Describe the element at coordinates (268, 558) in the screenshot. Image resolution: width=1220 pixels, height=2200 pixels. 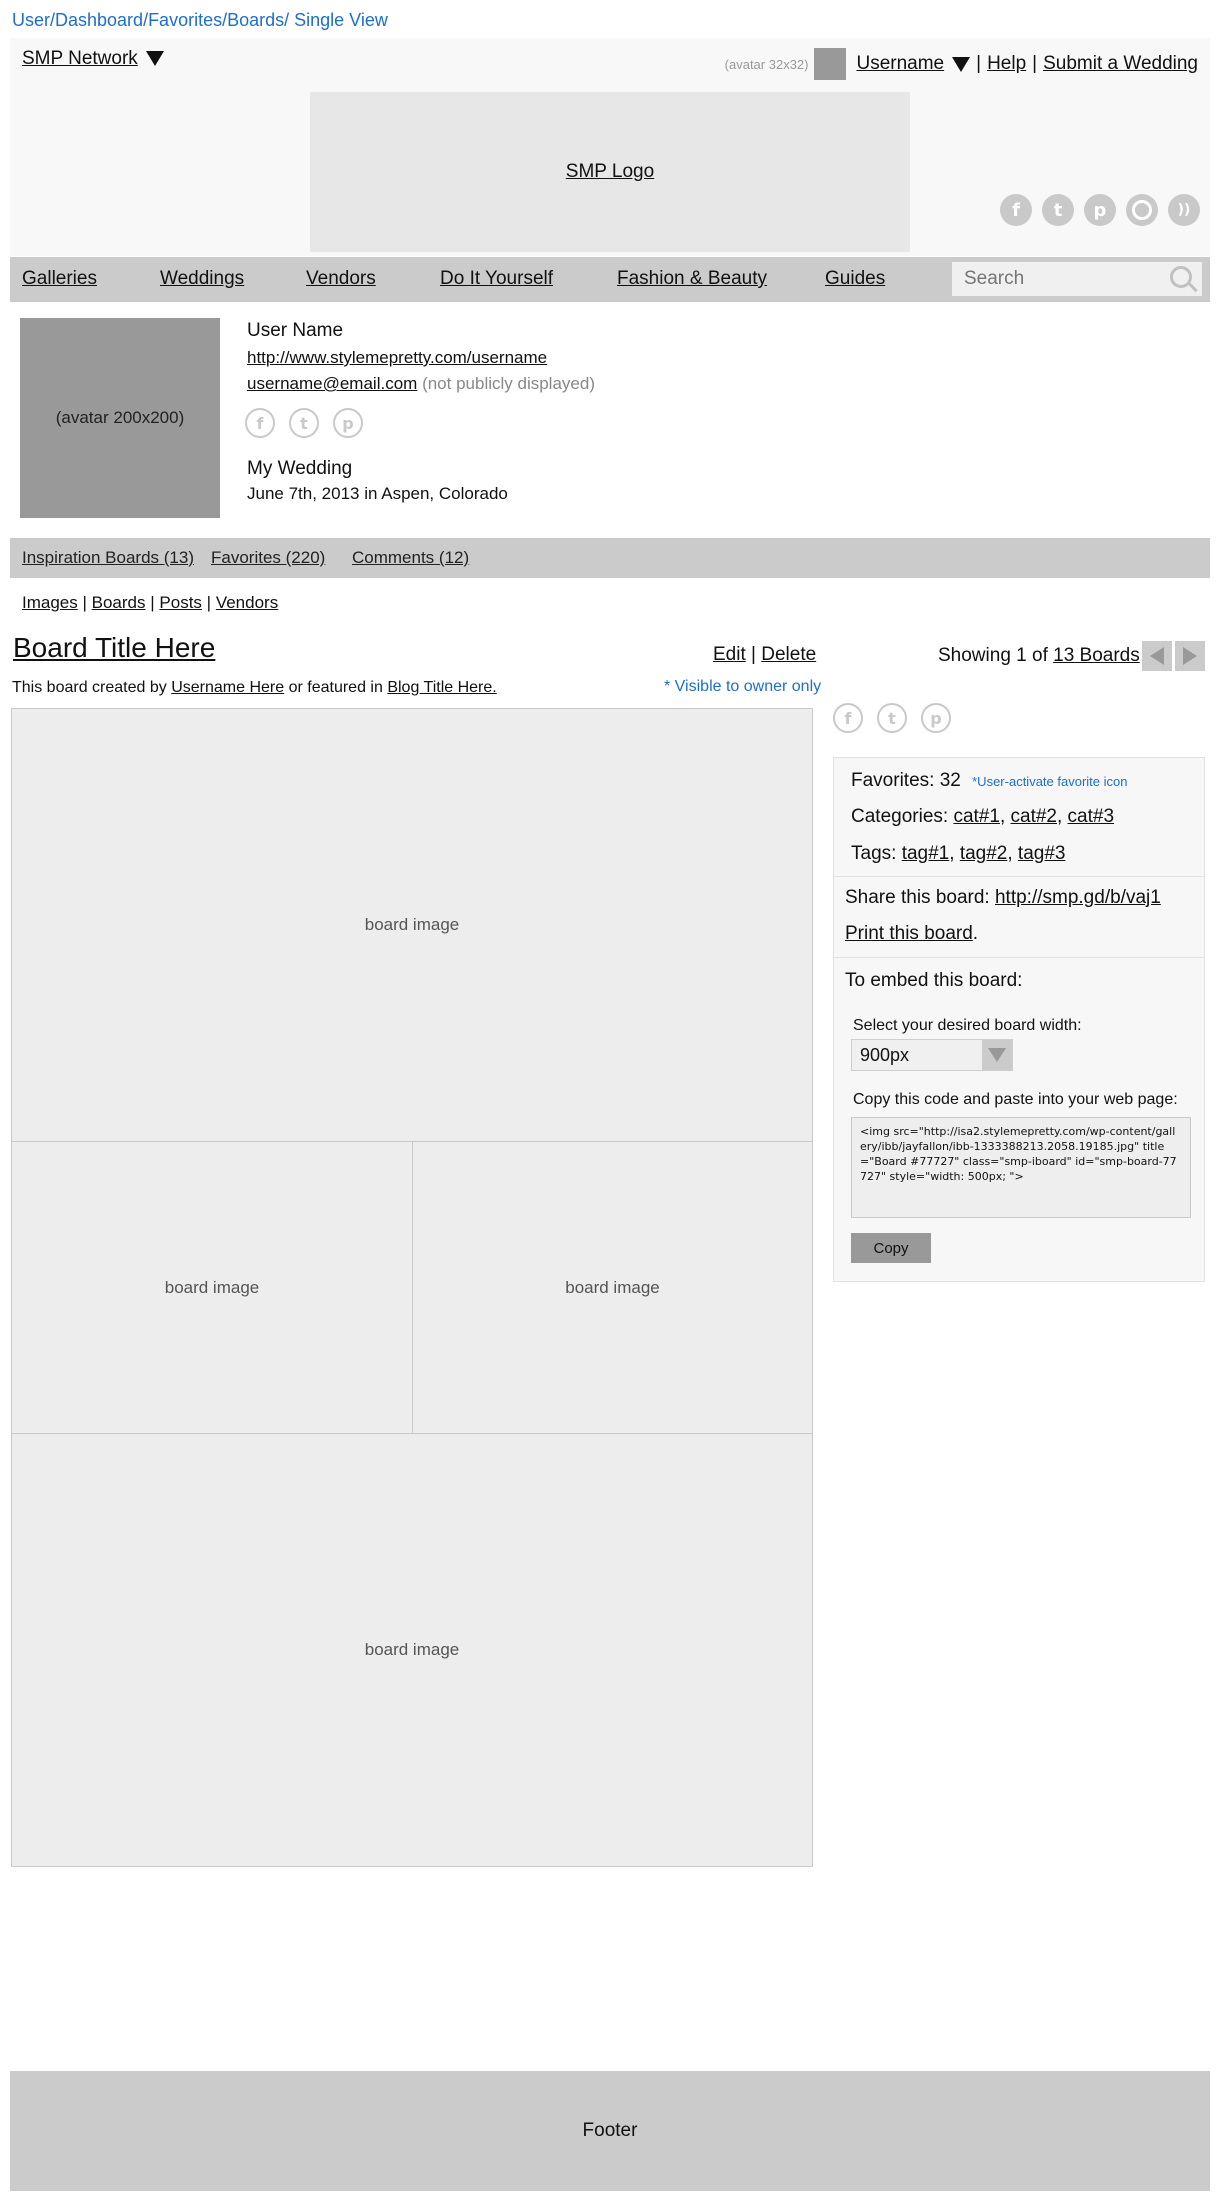
I see `tab-favorites: Favorites (220)` at that location.